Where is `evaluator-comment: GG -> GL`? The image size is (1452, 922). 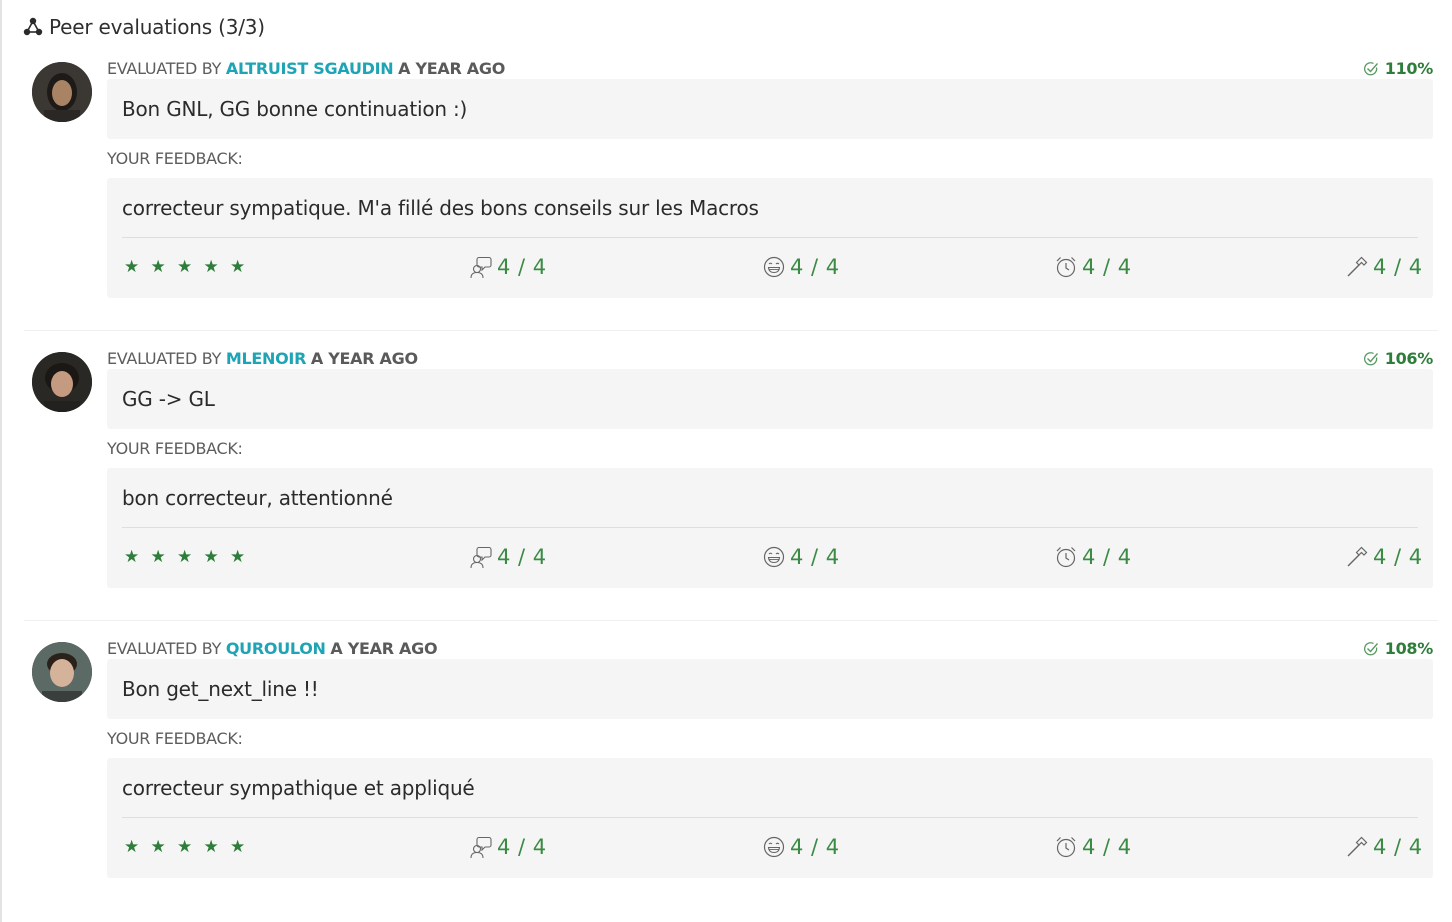 evaluator-comment: GG -> GL is located at coordinates (168, 399).